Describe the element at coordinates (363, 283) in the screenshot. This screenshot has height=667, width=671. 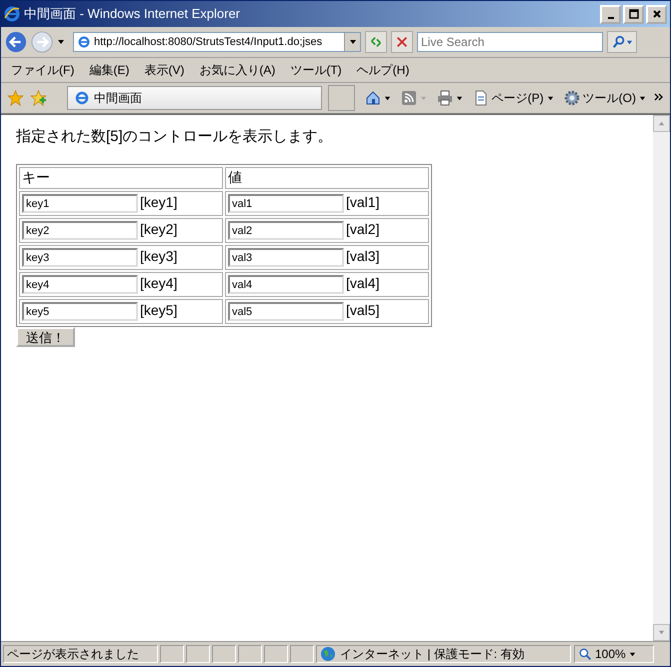
I see `value-echo-text: [val4]` at that location.